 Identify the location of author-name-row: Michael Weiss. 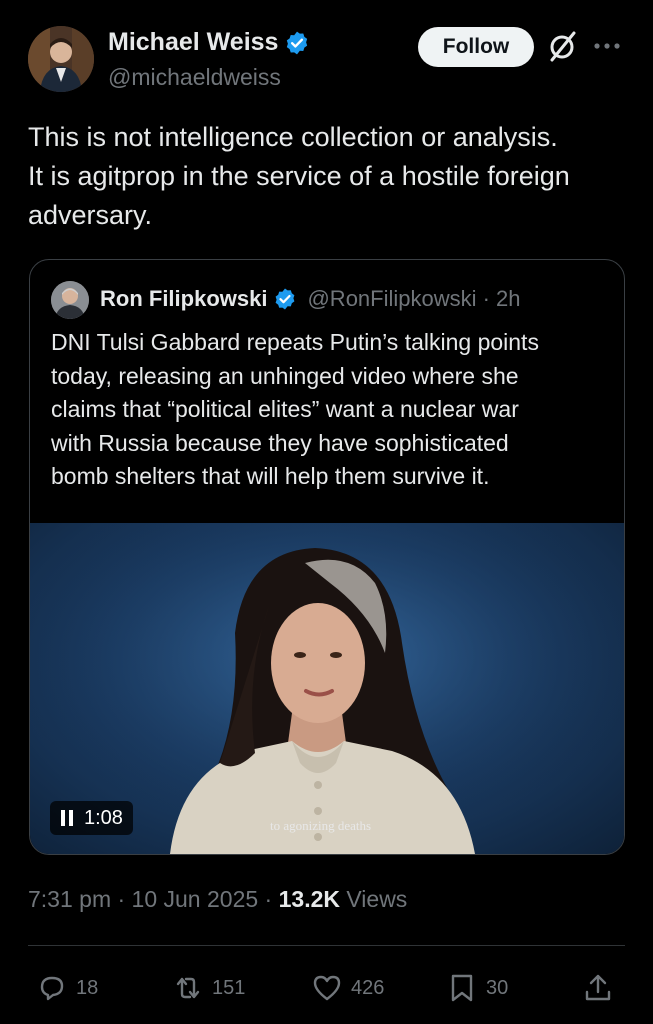
(209, 42).